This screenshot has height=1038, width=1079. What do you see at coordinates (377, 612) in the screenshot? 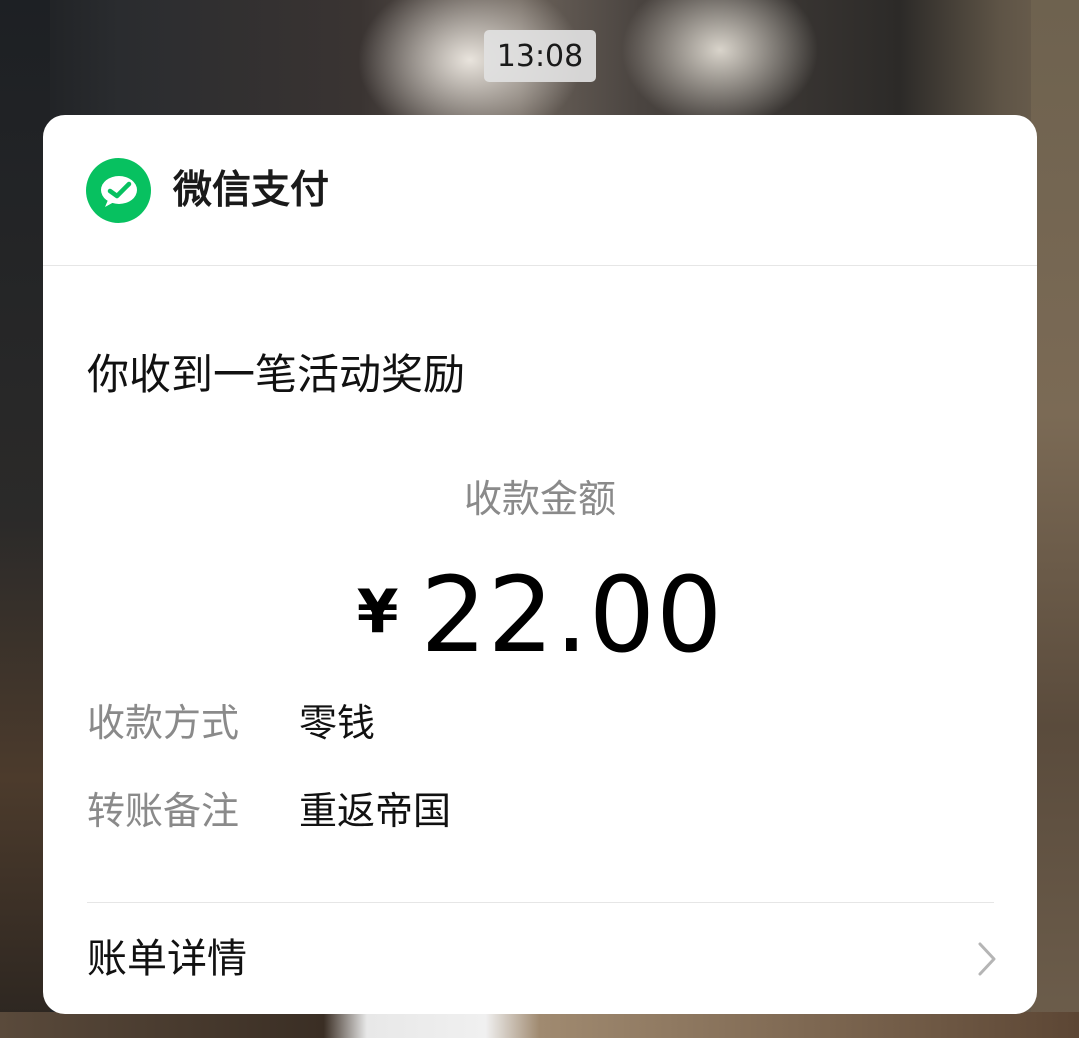
I see `currency-symbol: ¥` at bounding box center [377, 612].